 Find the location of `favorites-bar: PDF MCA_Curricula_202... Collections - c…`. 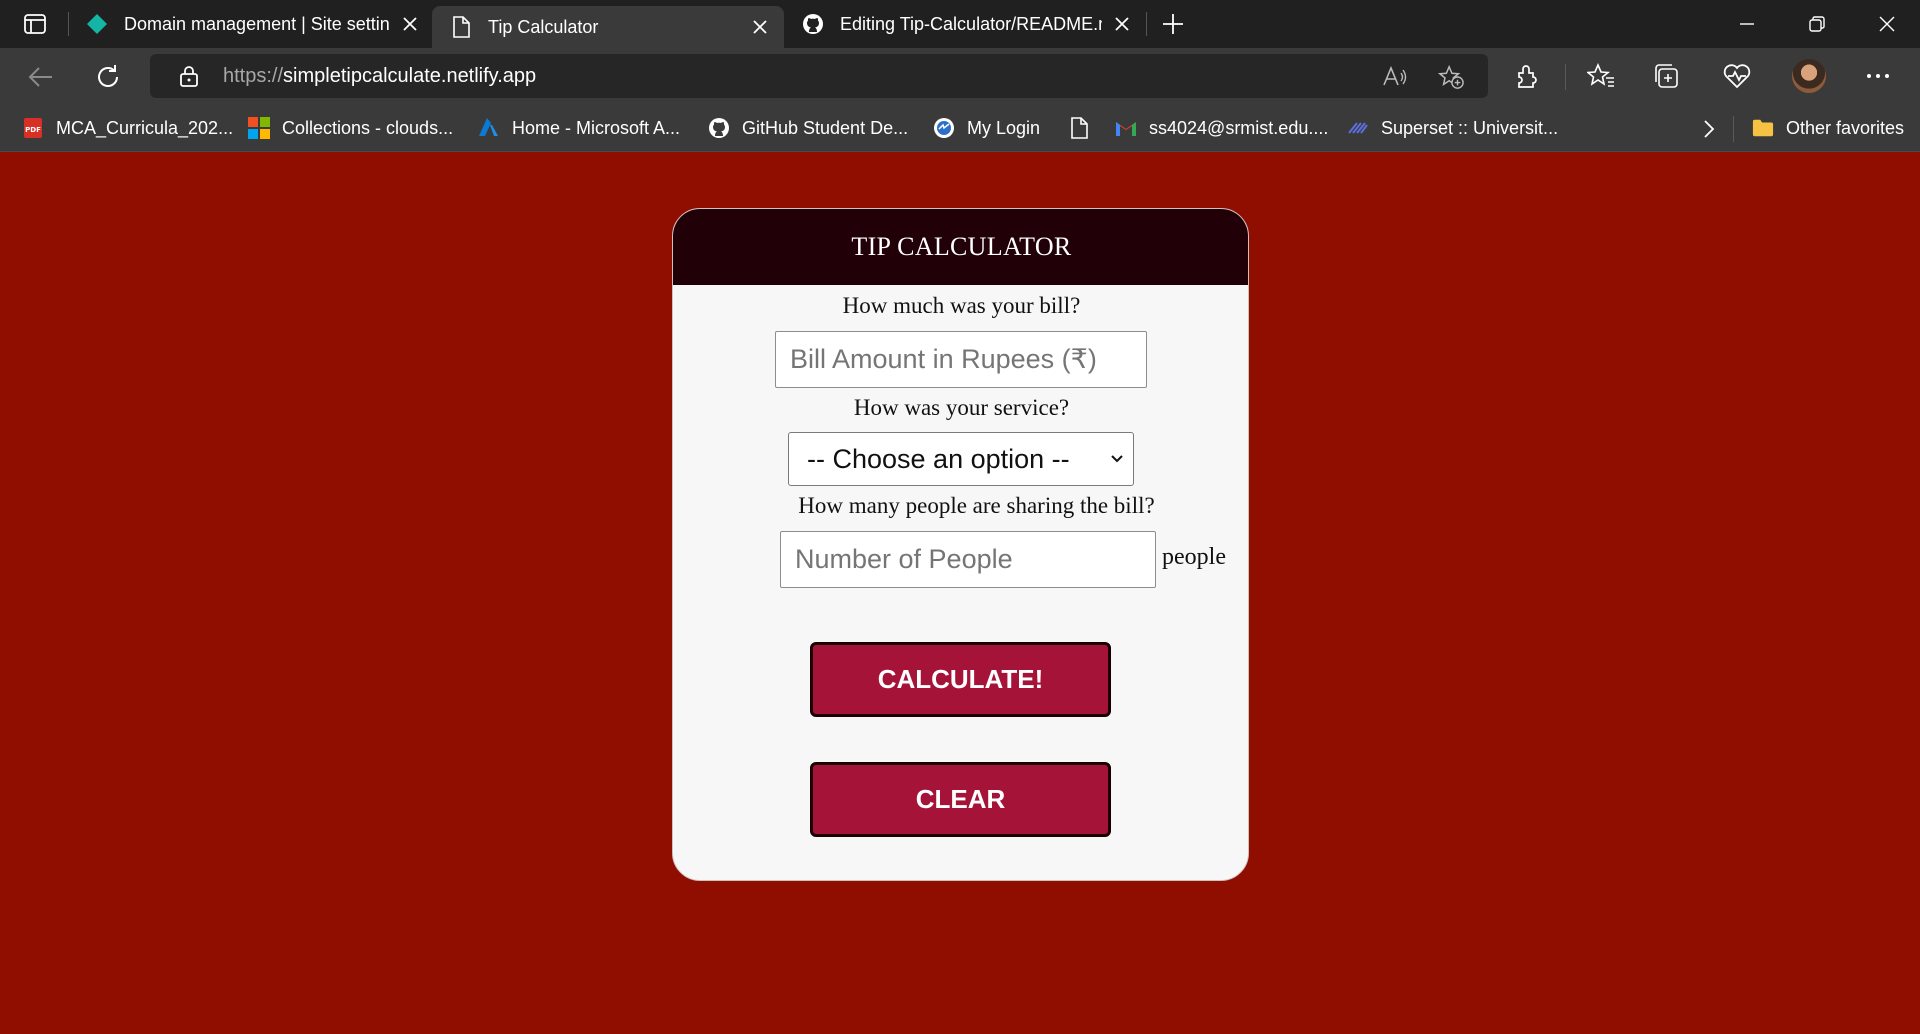

favorites-bar: PDF MCA_Curricula_202... Collections - c… is located at coordinates (960, 128).